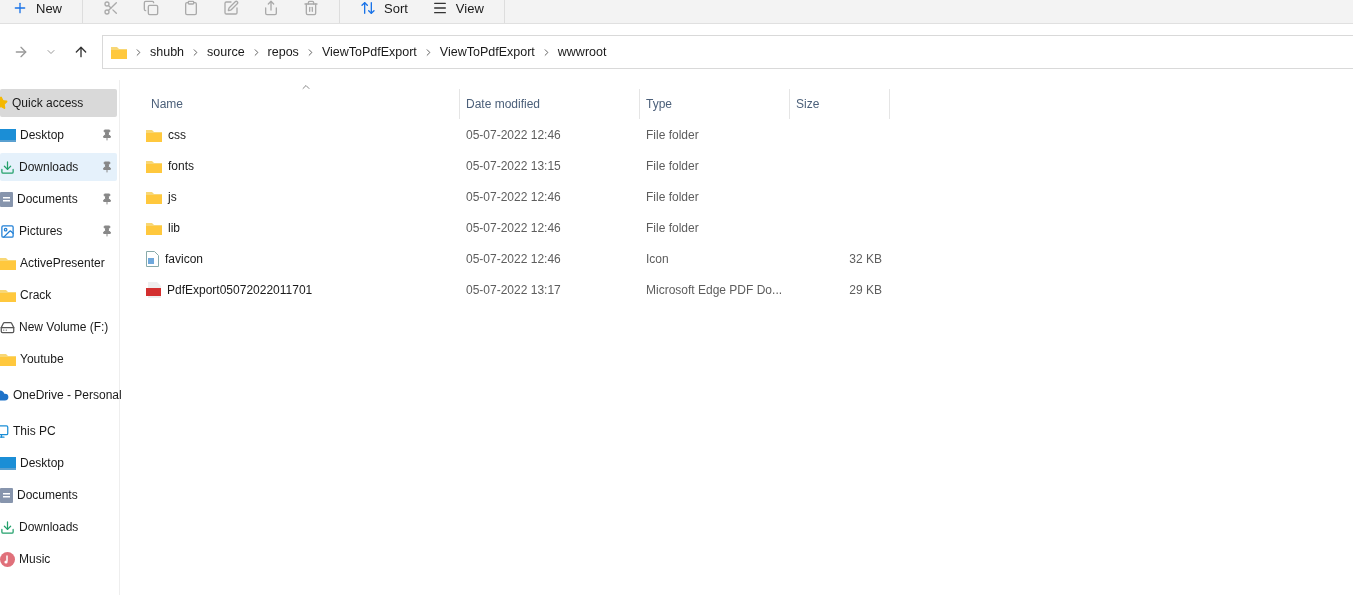 The height and width of the screenshot is (595, 1353). I want to click on sidebar-item: Crack, so click(58, 295).